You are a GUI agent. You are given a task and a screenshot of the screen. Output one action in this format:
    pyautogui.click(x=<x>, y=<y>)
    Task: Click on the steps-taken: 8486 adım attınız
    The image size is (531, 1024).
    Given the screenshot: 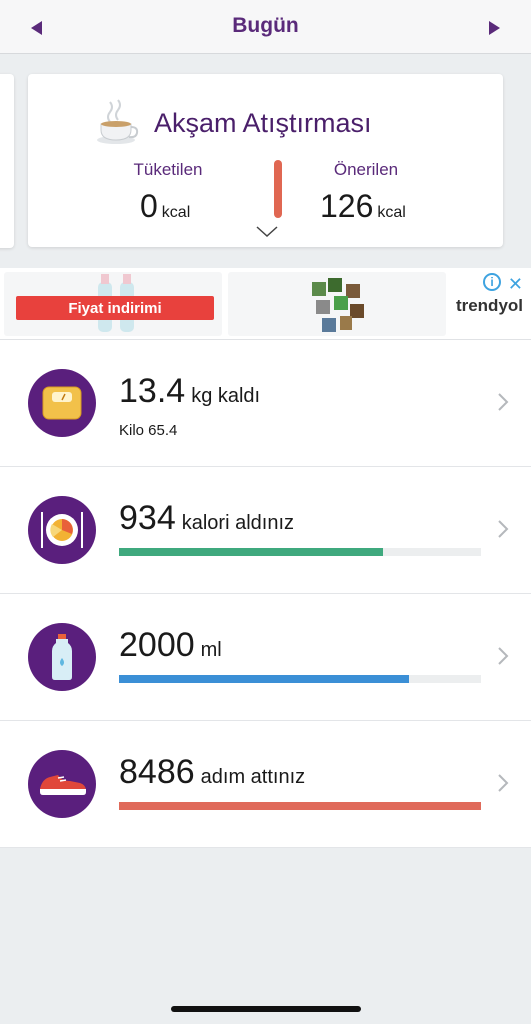 What is the action you would take?
    pyautogui.click(x=212, y=772)
    